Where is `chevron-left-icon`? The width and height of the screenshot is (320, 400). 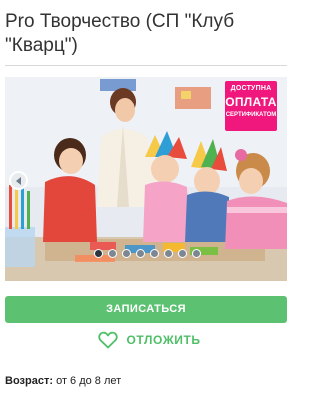 chevron-left-icon is located at coordinates (18, 181).